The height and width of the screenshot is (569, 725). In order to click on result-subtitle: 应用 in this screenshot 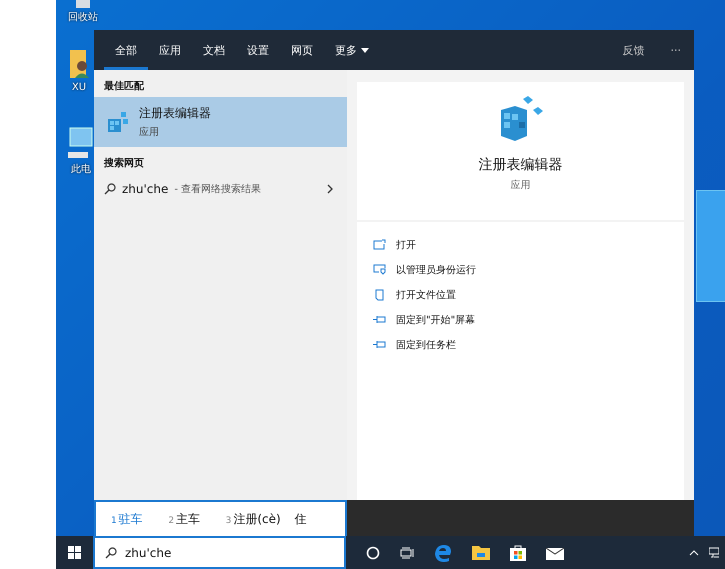, I will do `click(149, 132)`.